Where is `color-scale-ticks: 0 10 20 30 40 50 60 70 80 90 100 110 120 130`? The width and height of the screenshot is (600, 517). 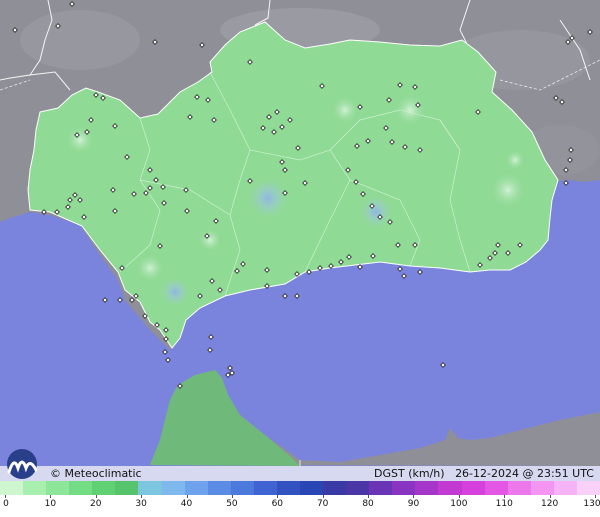 color-scale-ticks: 0 10 20 30 40 50 60 70 80 90 100 110 120 130 is located at coordinates (300, 506).